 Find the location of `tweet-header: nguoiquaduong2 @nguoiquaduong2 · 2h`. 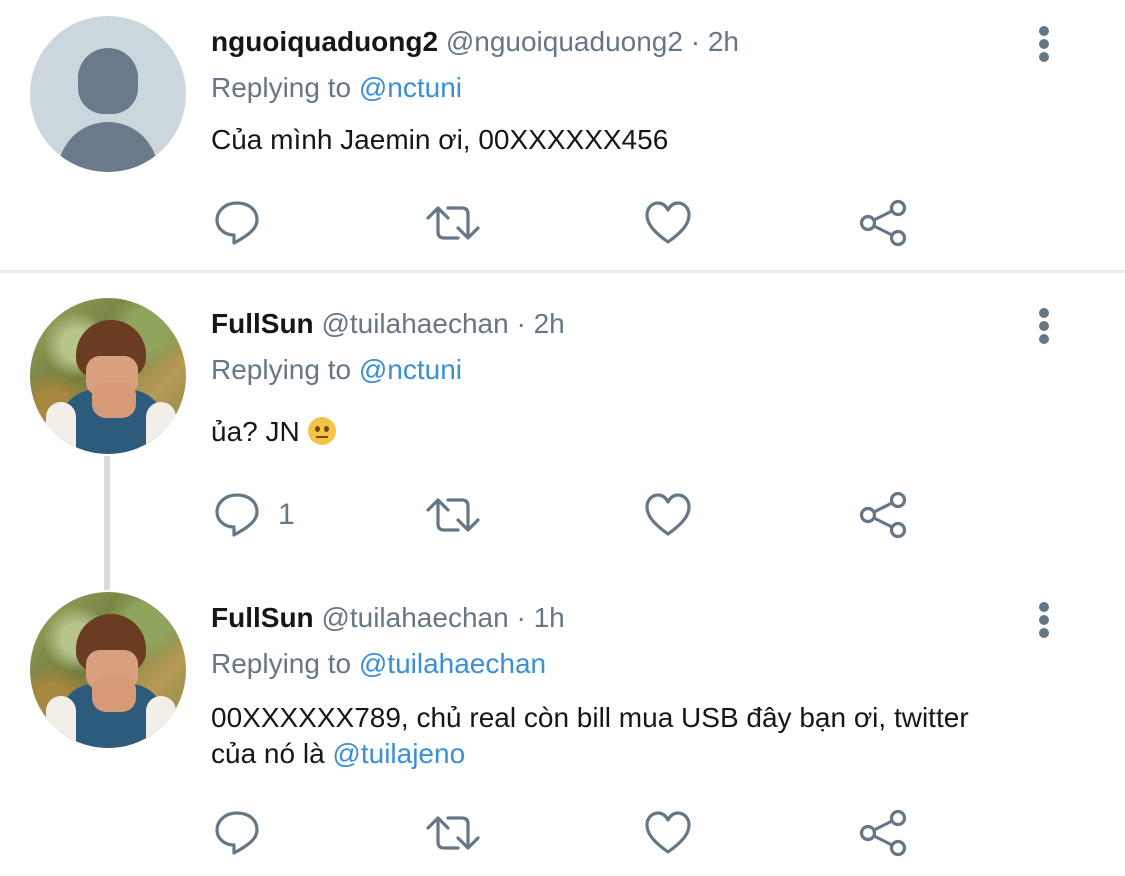

tweet-header: nguoiquaduong2 @nguoiquaduong2 · 2h is located at coordinates (475, 42).